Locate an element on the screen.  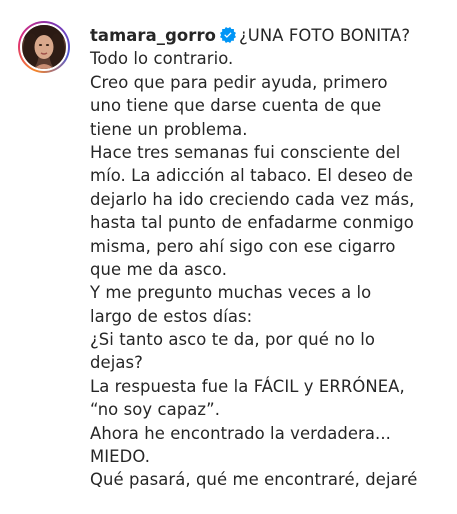
caption-line: hasta tal punto de enfadarme conmigo is located at coordinates (252, 223).